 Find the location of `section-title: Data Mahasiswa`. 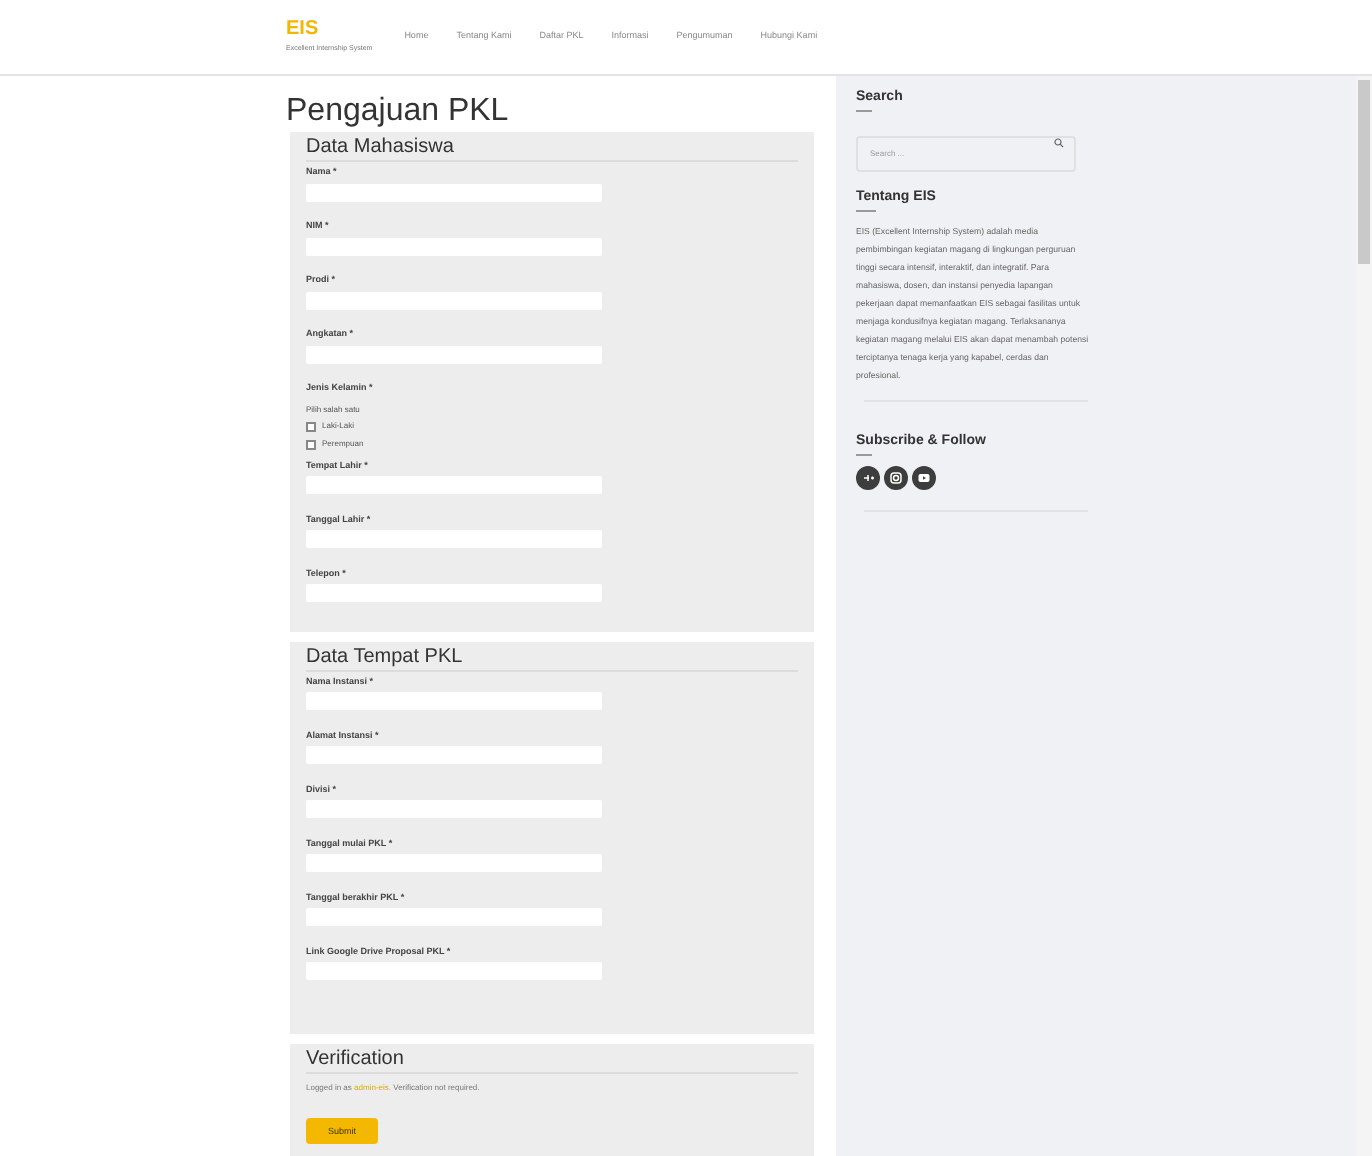

section-title: Data Mahasiswa is located at coordinates (552, 149).